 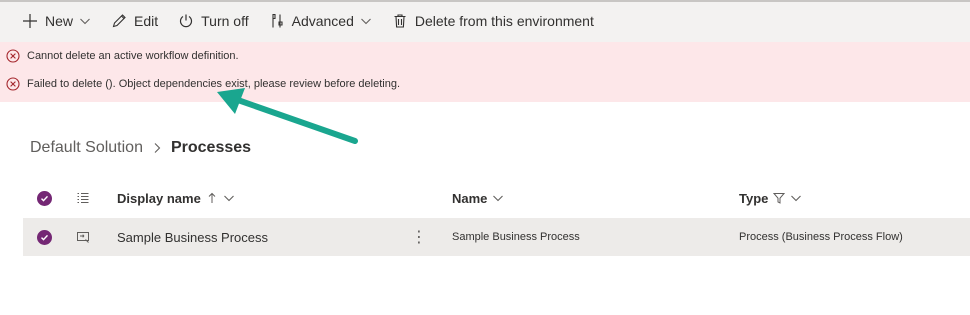 I want to click on delete-button: Delete from this environment, so click(x=493, y=21).